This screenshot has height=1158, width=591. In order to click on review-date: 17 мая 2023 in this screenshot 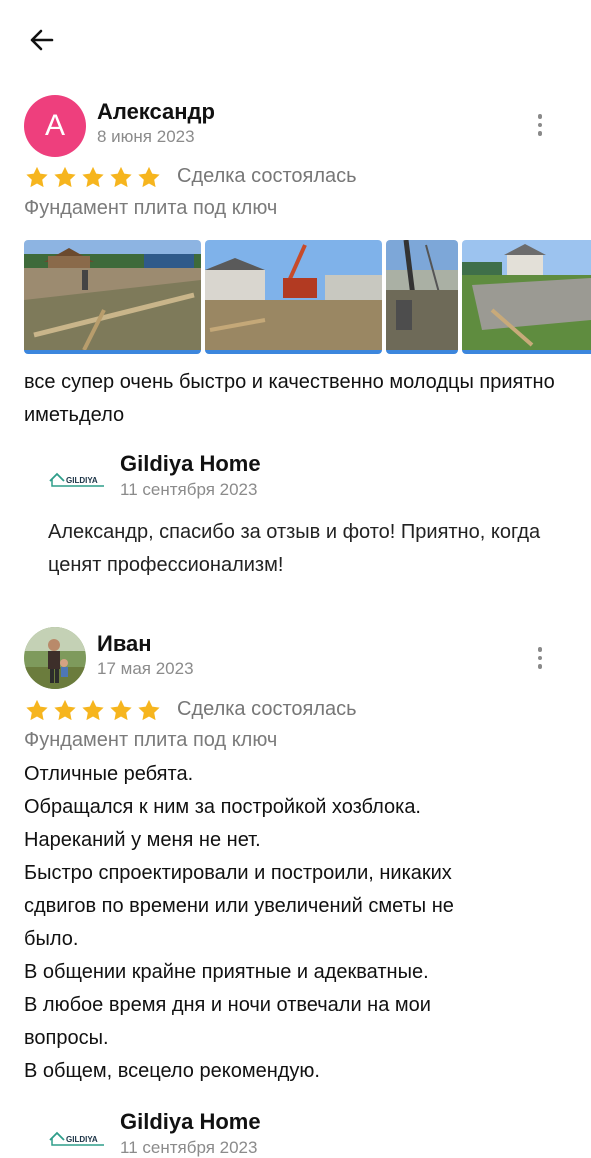, I will do `click(145, 668)`.